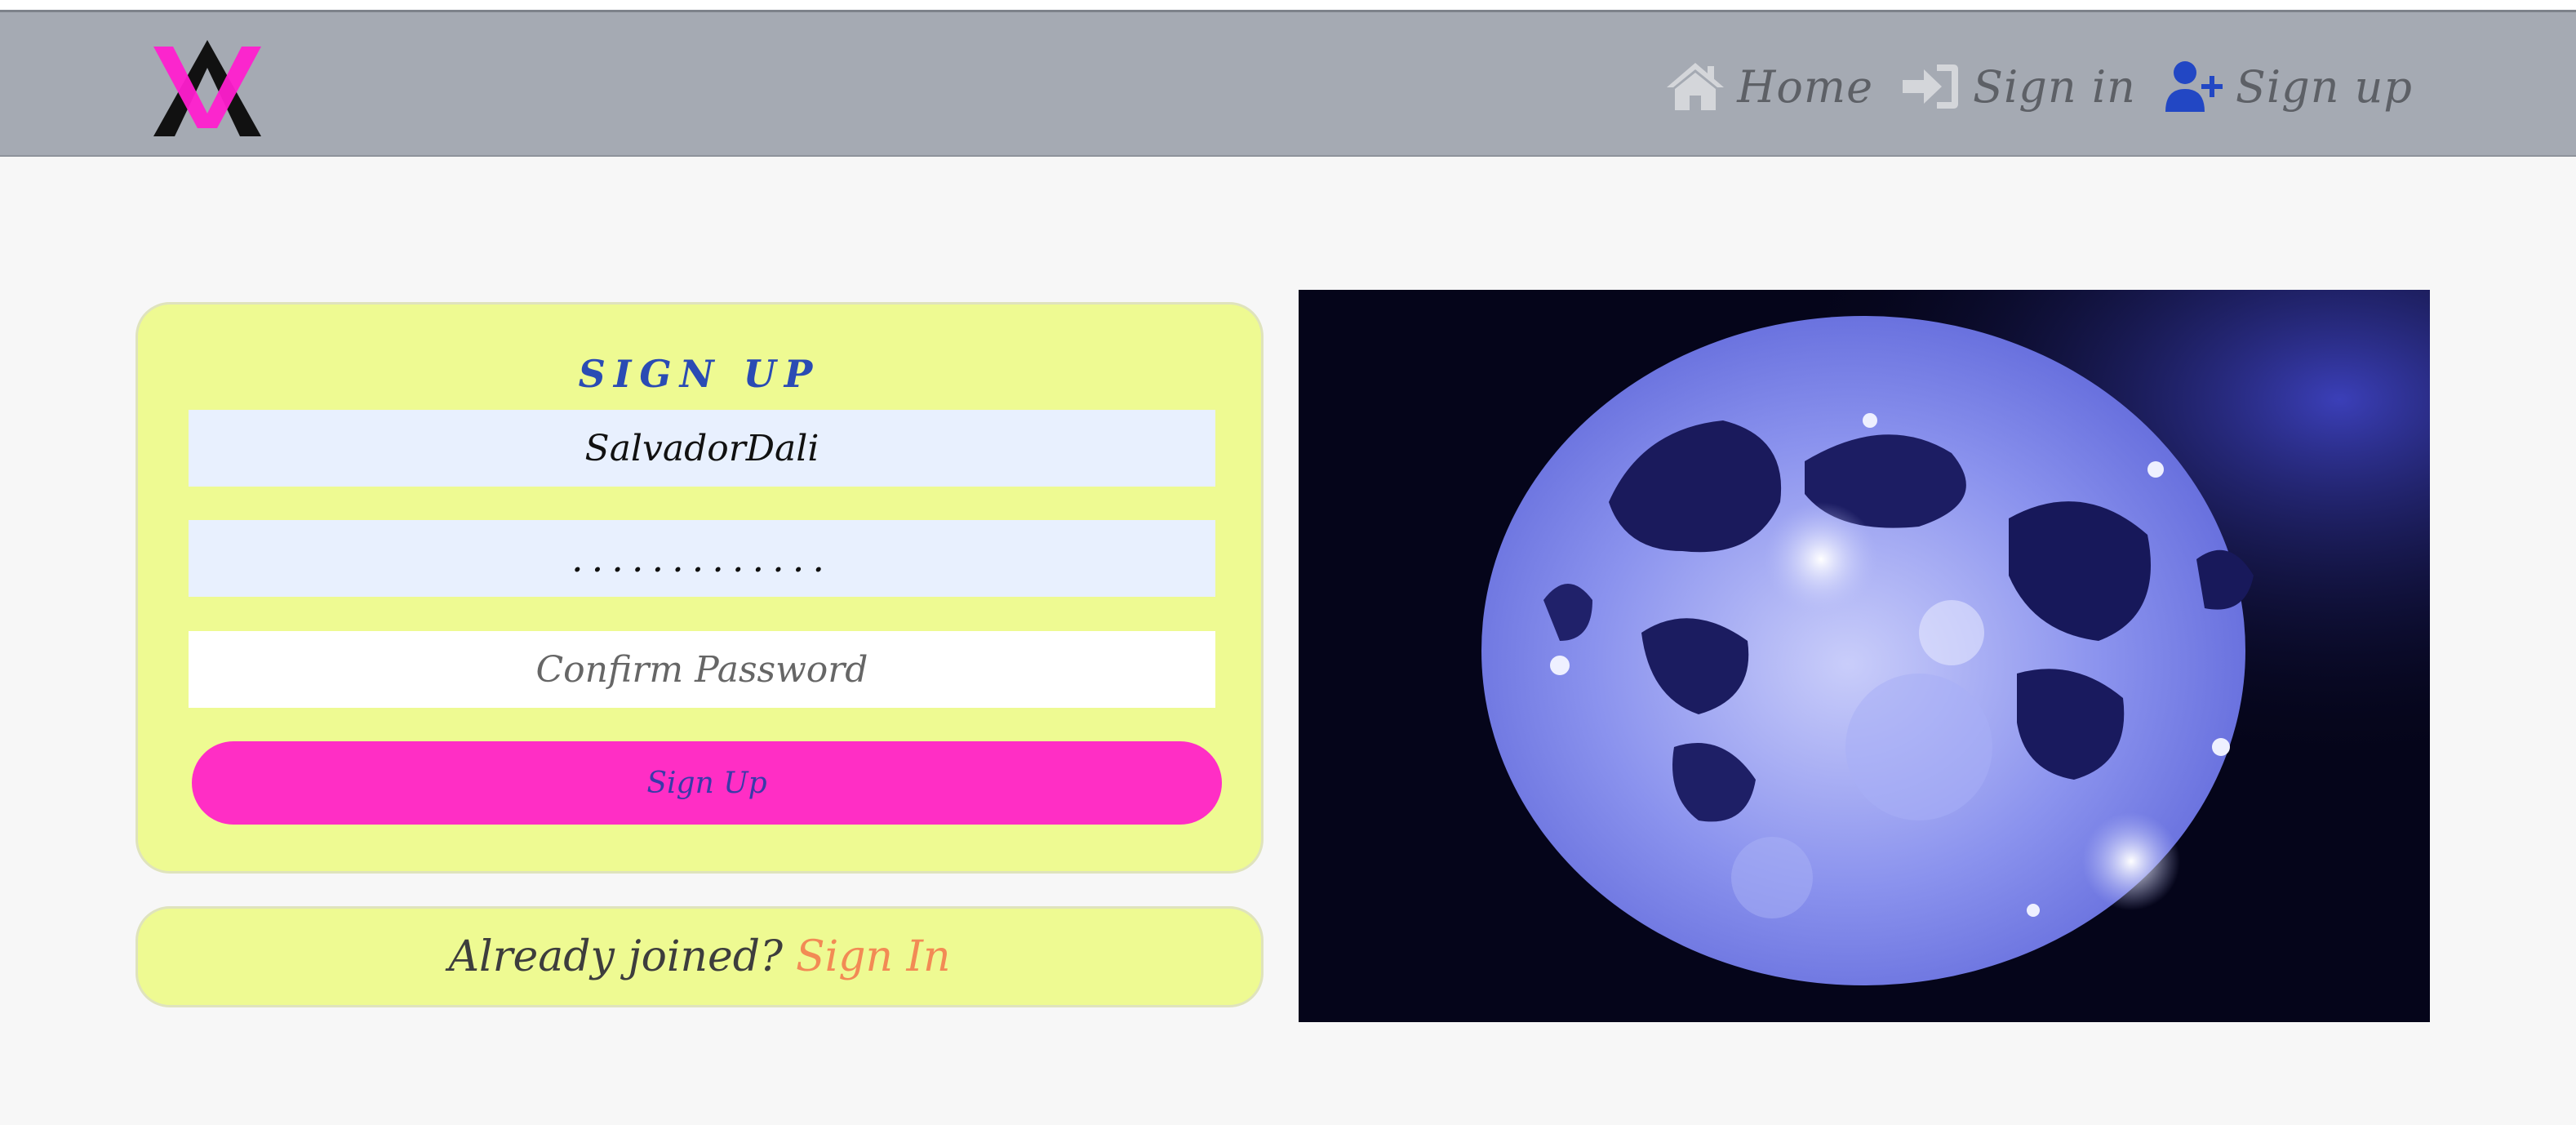  What do you see at coordinates (702, 448) in the screenshot?
I see `username-field` at bounding box center [702, 448].